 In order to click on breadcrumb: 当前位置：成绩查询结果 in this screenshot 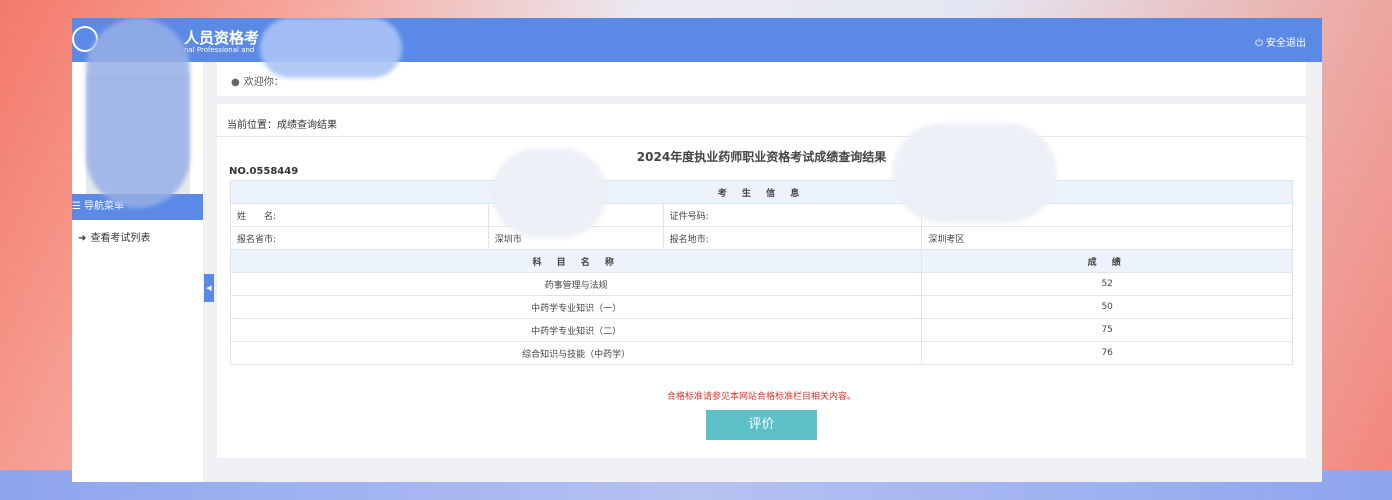, I will do `click(282, 125)`.